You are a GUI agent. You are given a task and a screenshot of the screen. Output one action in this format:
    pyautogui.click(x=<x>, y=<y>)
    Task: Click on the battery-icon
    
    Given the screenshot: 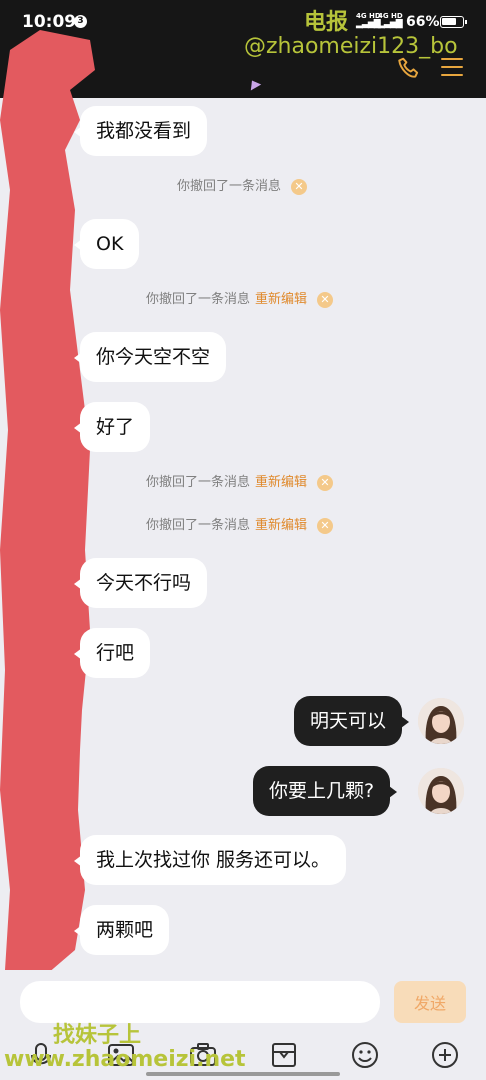 What is the action you would take?
    pyautogui.click(x=453, y=22)
    